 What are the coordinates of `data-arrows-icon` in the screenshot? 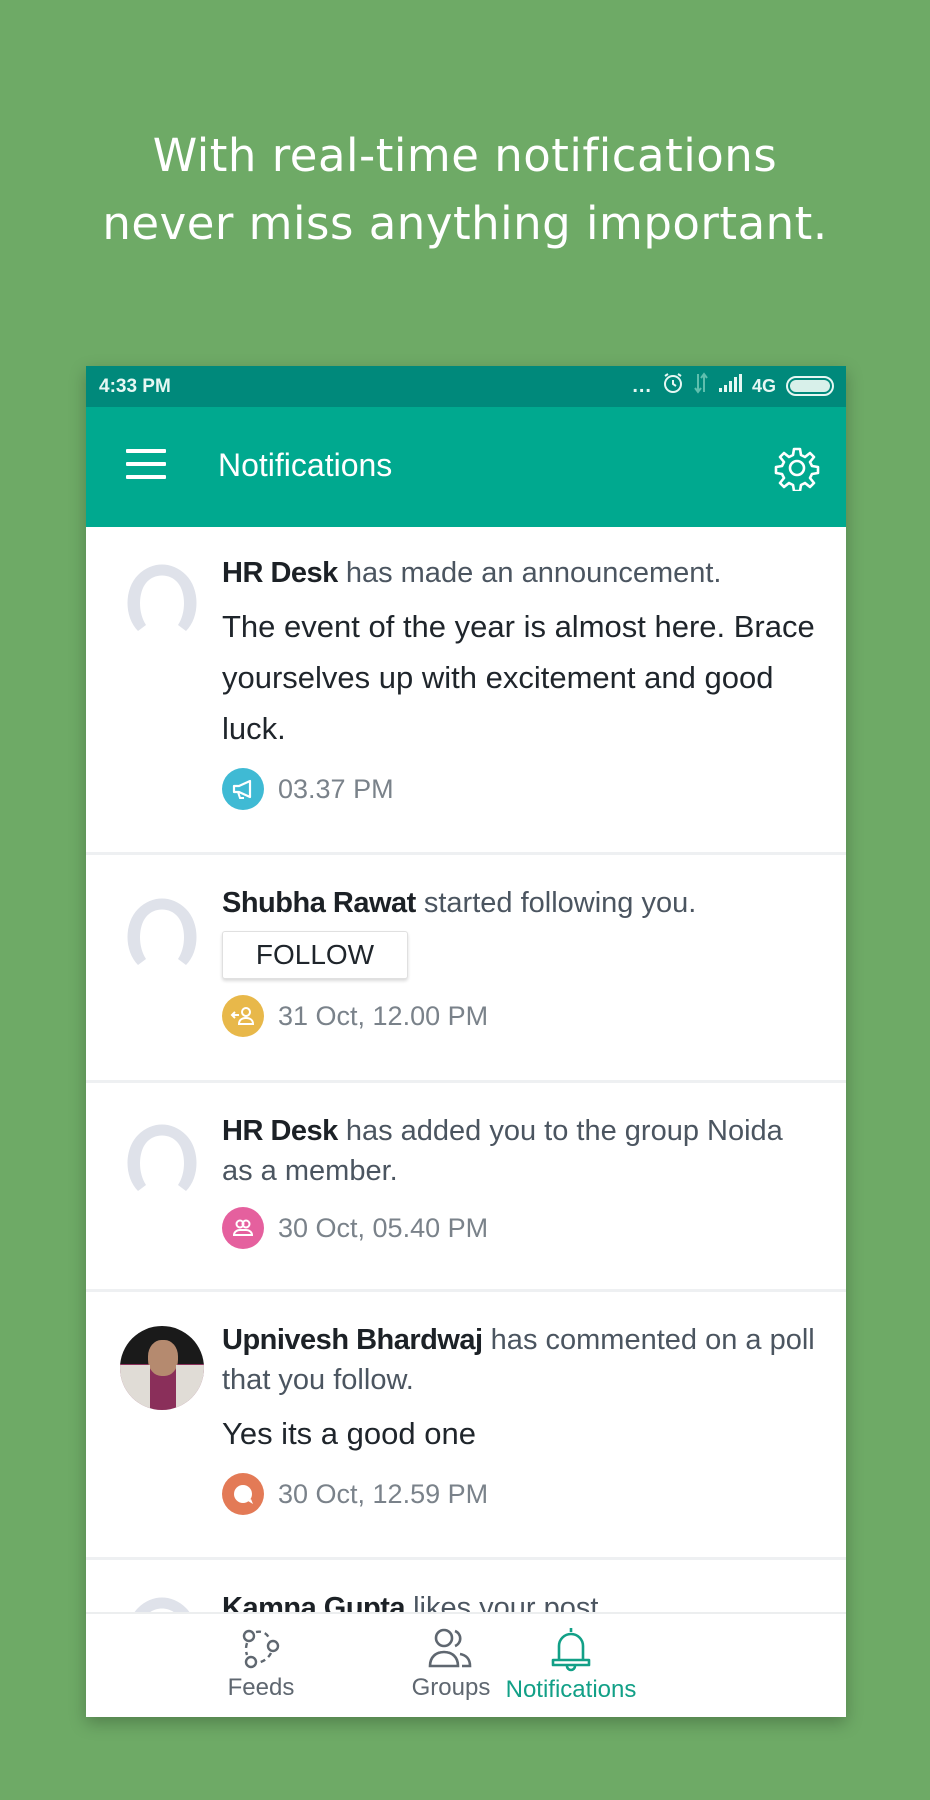 It's located at (701, 386).